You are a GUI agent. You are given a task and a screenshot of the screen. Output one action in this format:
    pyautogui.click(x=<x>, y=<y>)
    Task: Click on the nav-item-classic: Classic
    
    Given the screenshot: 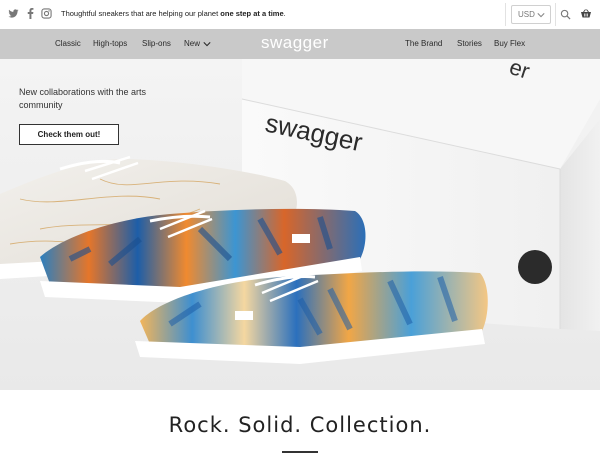 What is the action you would take?
    pyautogui.click(x=68, y=43)
    